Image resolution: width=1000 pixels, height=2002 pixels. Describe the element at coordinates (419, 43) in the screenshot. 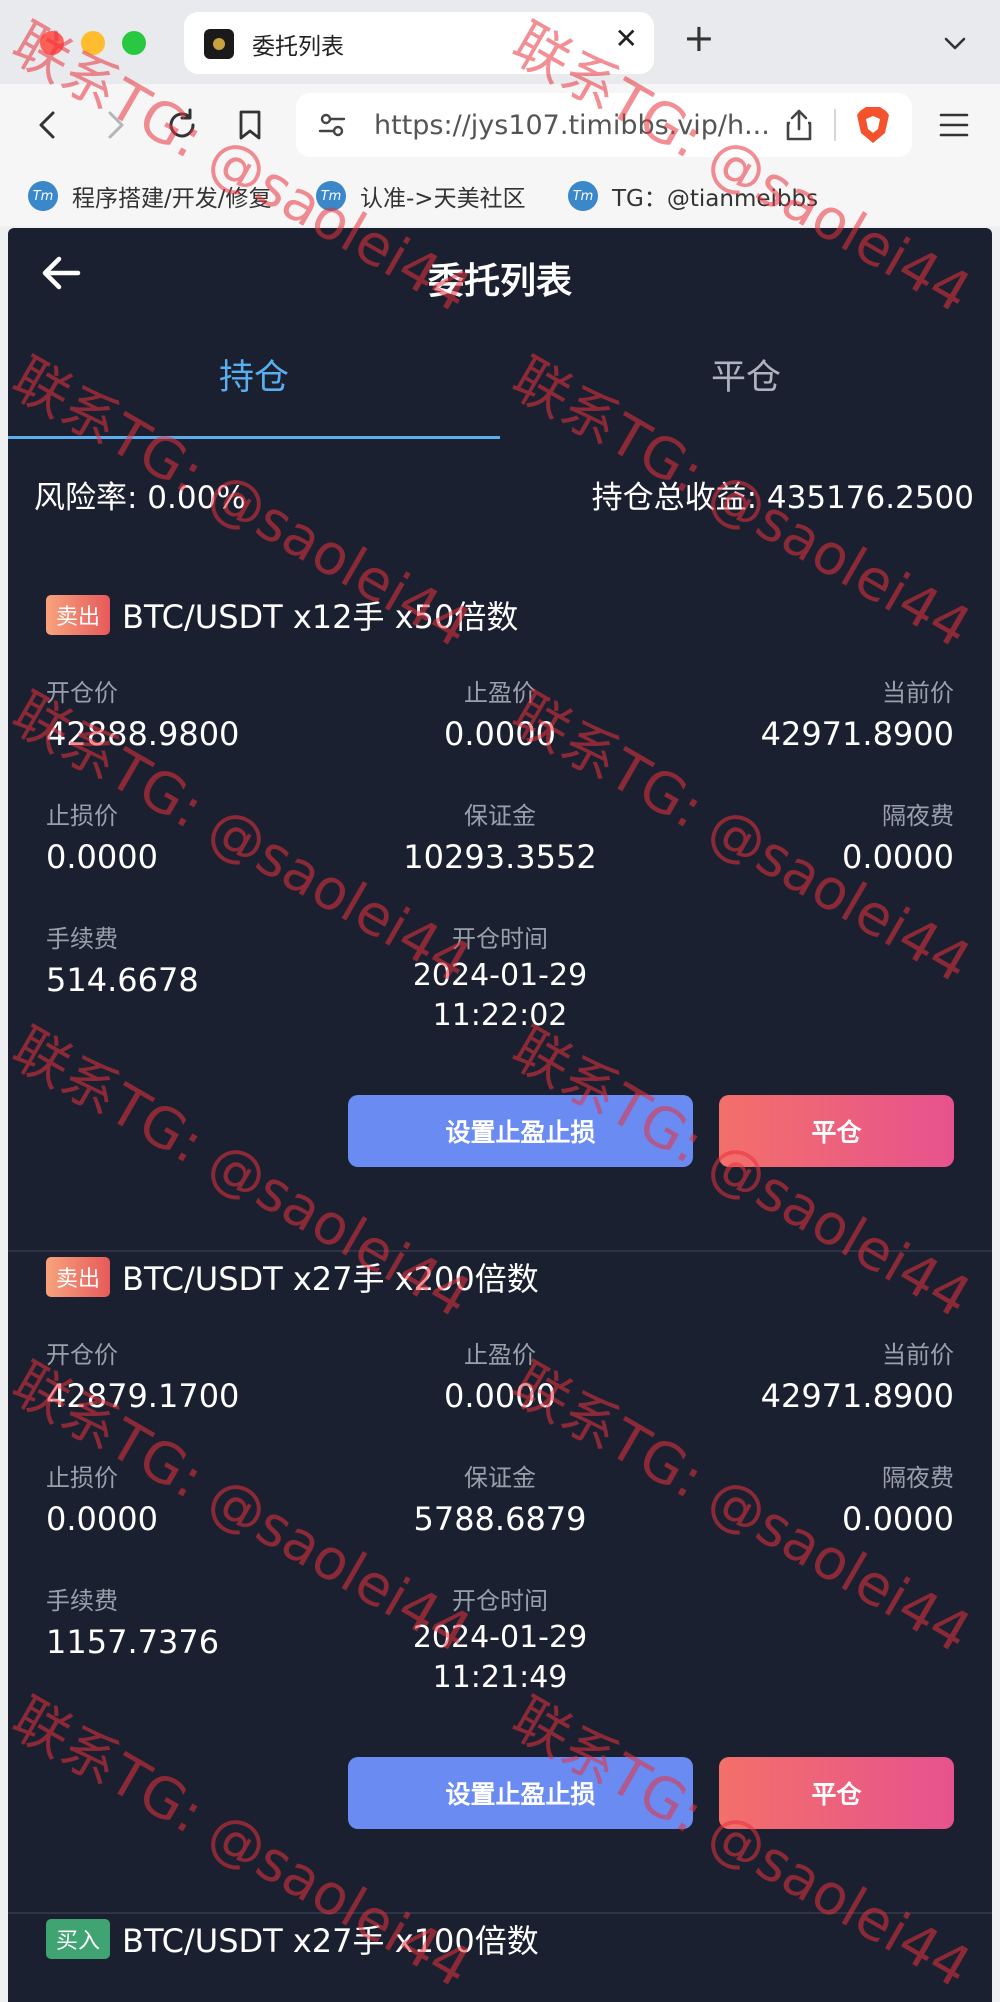

I see `browser-tab-active: 委托列表 ✕` at that location.